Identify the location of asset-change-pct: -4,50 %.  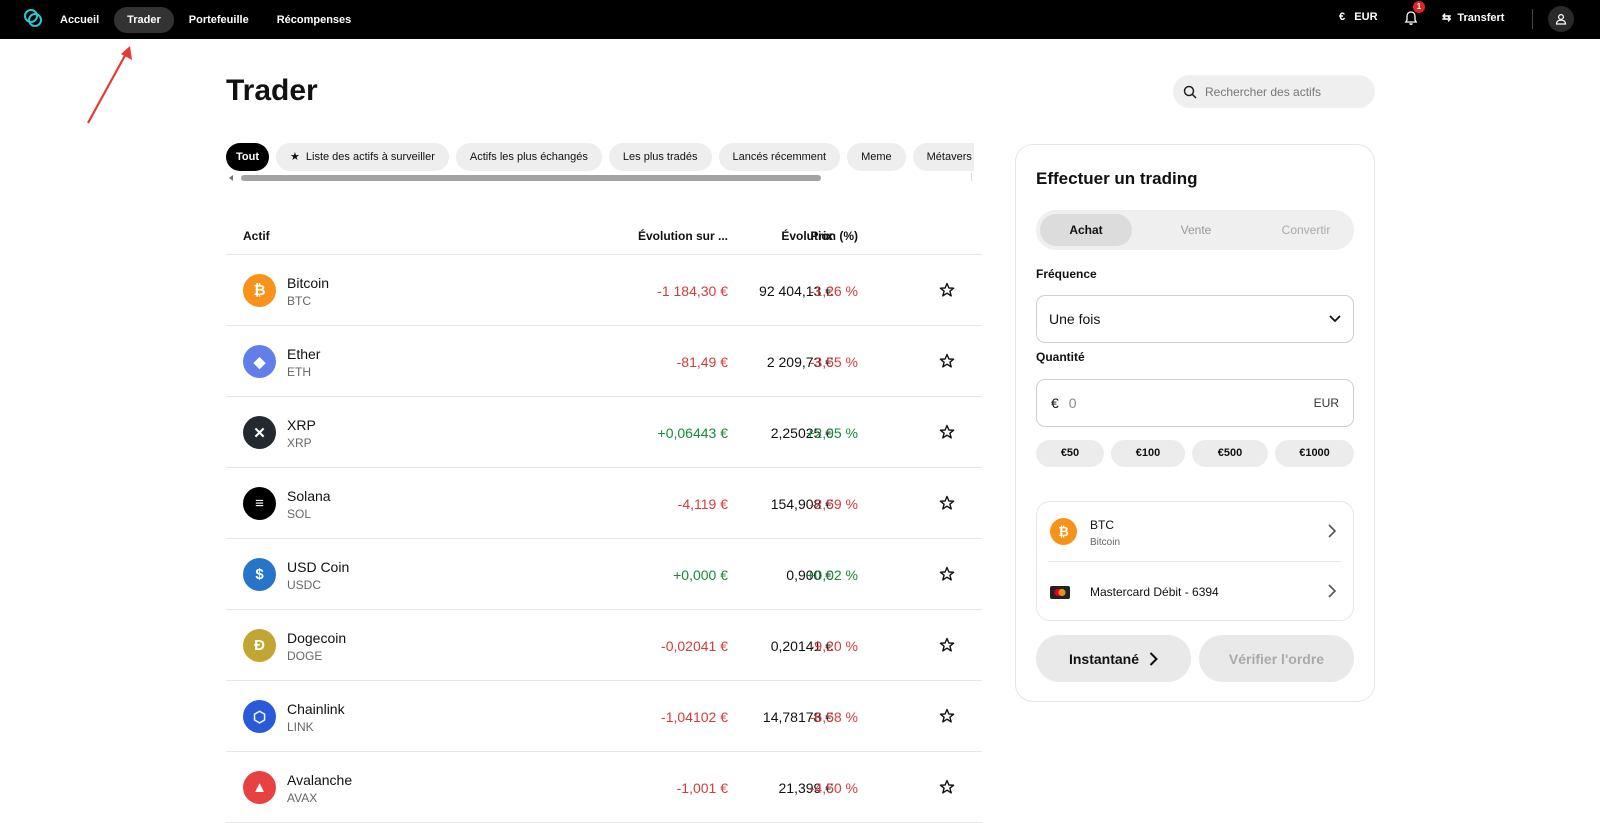
(833, 788).